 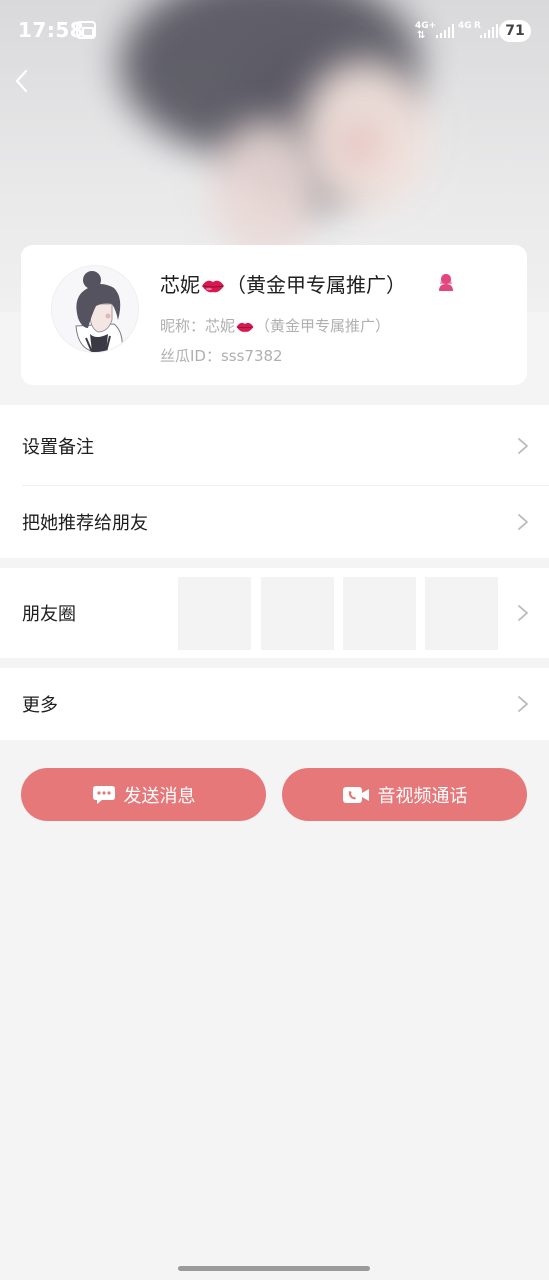 I want to click on recommend-friend-label: 把她推荐给朋友, so click(x=85, y=523).